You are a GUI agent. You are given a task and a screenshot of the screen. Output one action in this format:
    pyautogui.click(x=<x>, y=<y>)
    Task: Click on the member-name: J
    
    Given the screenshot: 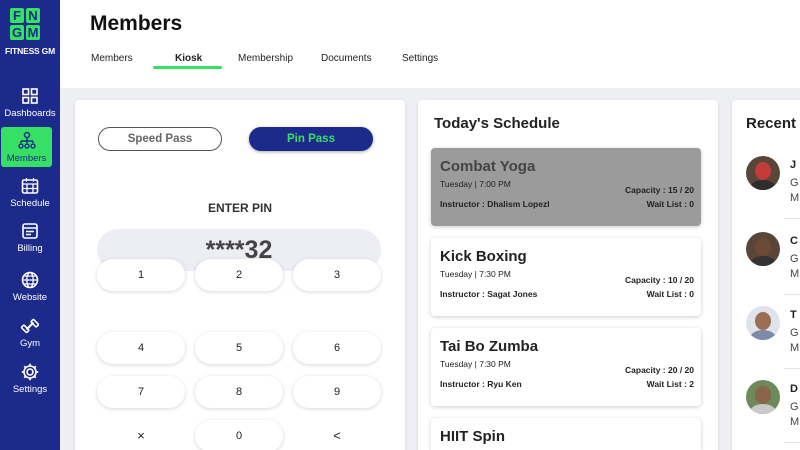 What is the action you would take?
    pyautogui.click(x=793, y=165)
    